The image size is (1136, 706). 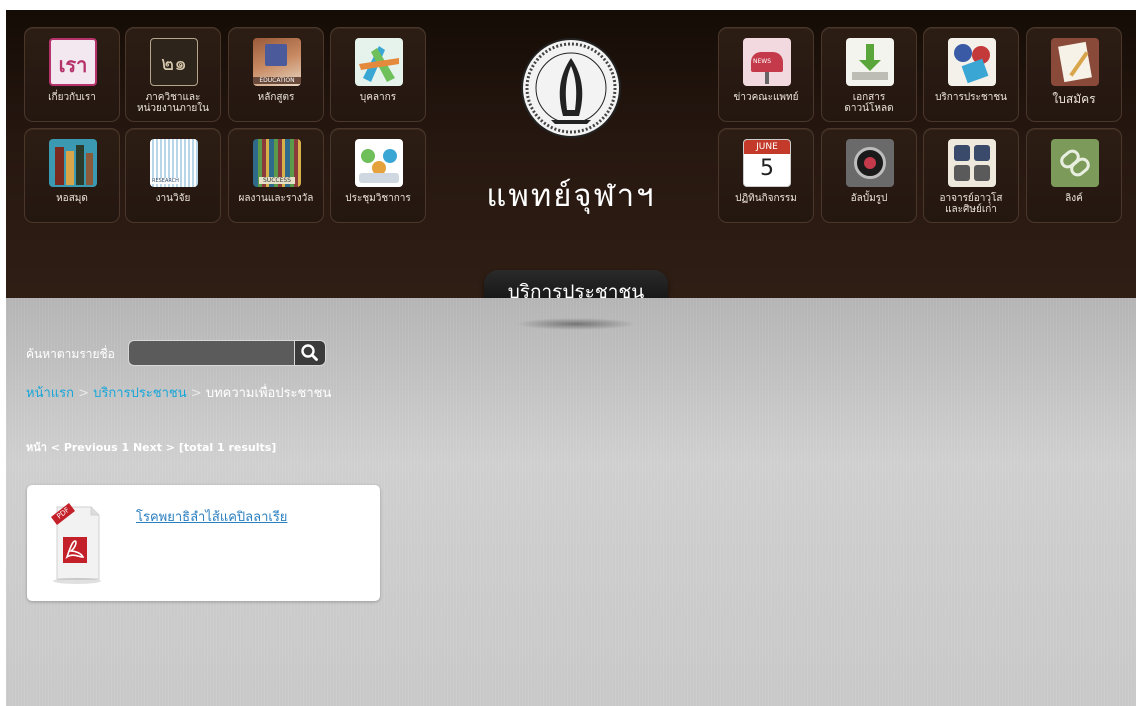 What do you see at coordinates (379, 62) in the screenshot?
I see `personnel-icon` at bounding box center [379, 62].